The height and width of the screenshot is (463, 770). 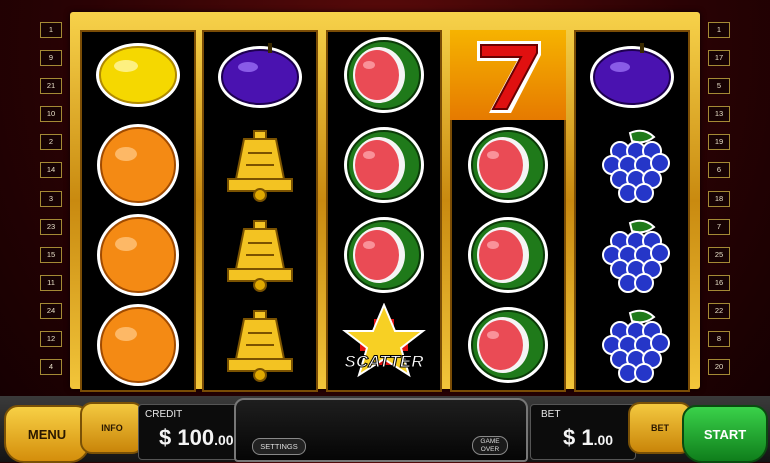 What do you see at coordinates (551, 414) in the screenshot?
I see `bet-label: BET` at bounding box center [551, 414].